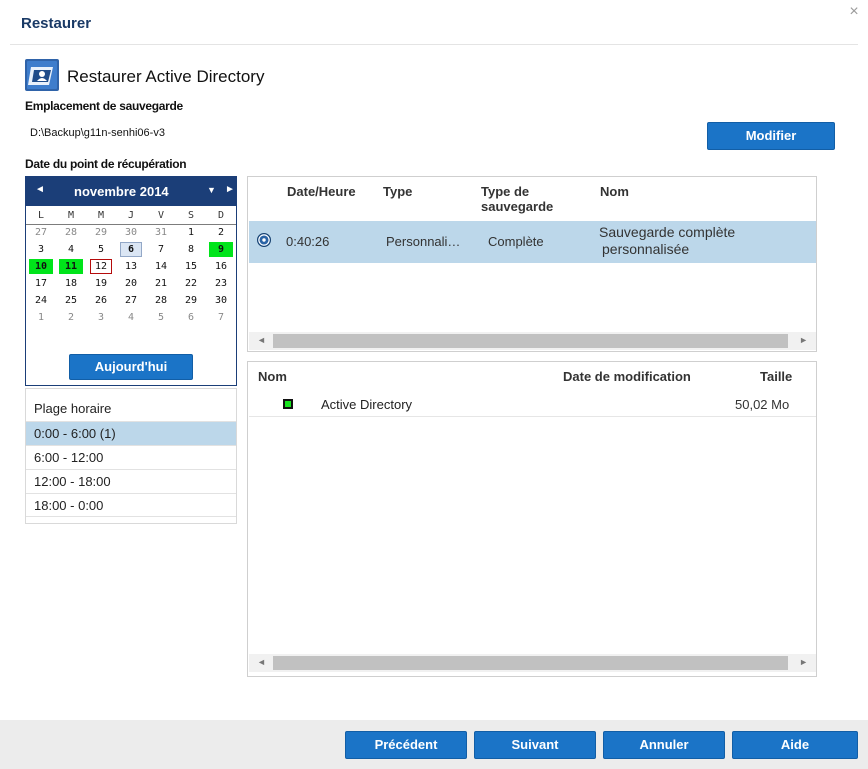  Describe the element at coordinates (166, 76) in the screenshot. I see `page-title: Restaurer Active Directory` at that location.